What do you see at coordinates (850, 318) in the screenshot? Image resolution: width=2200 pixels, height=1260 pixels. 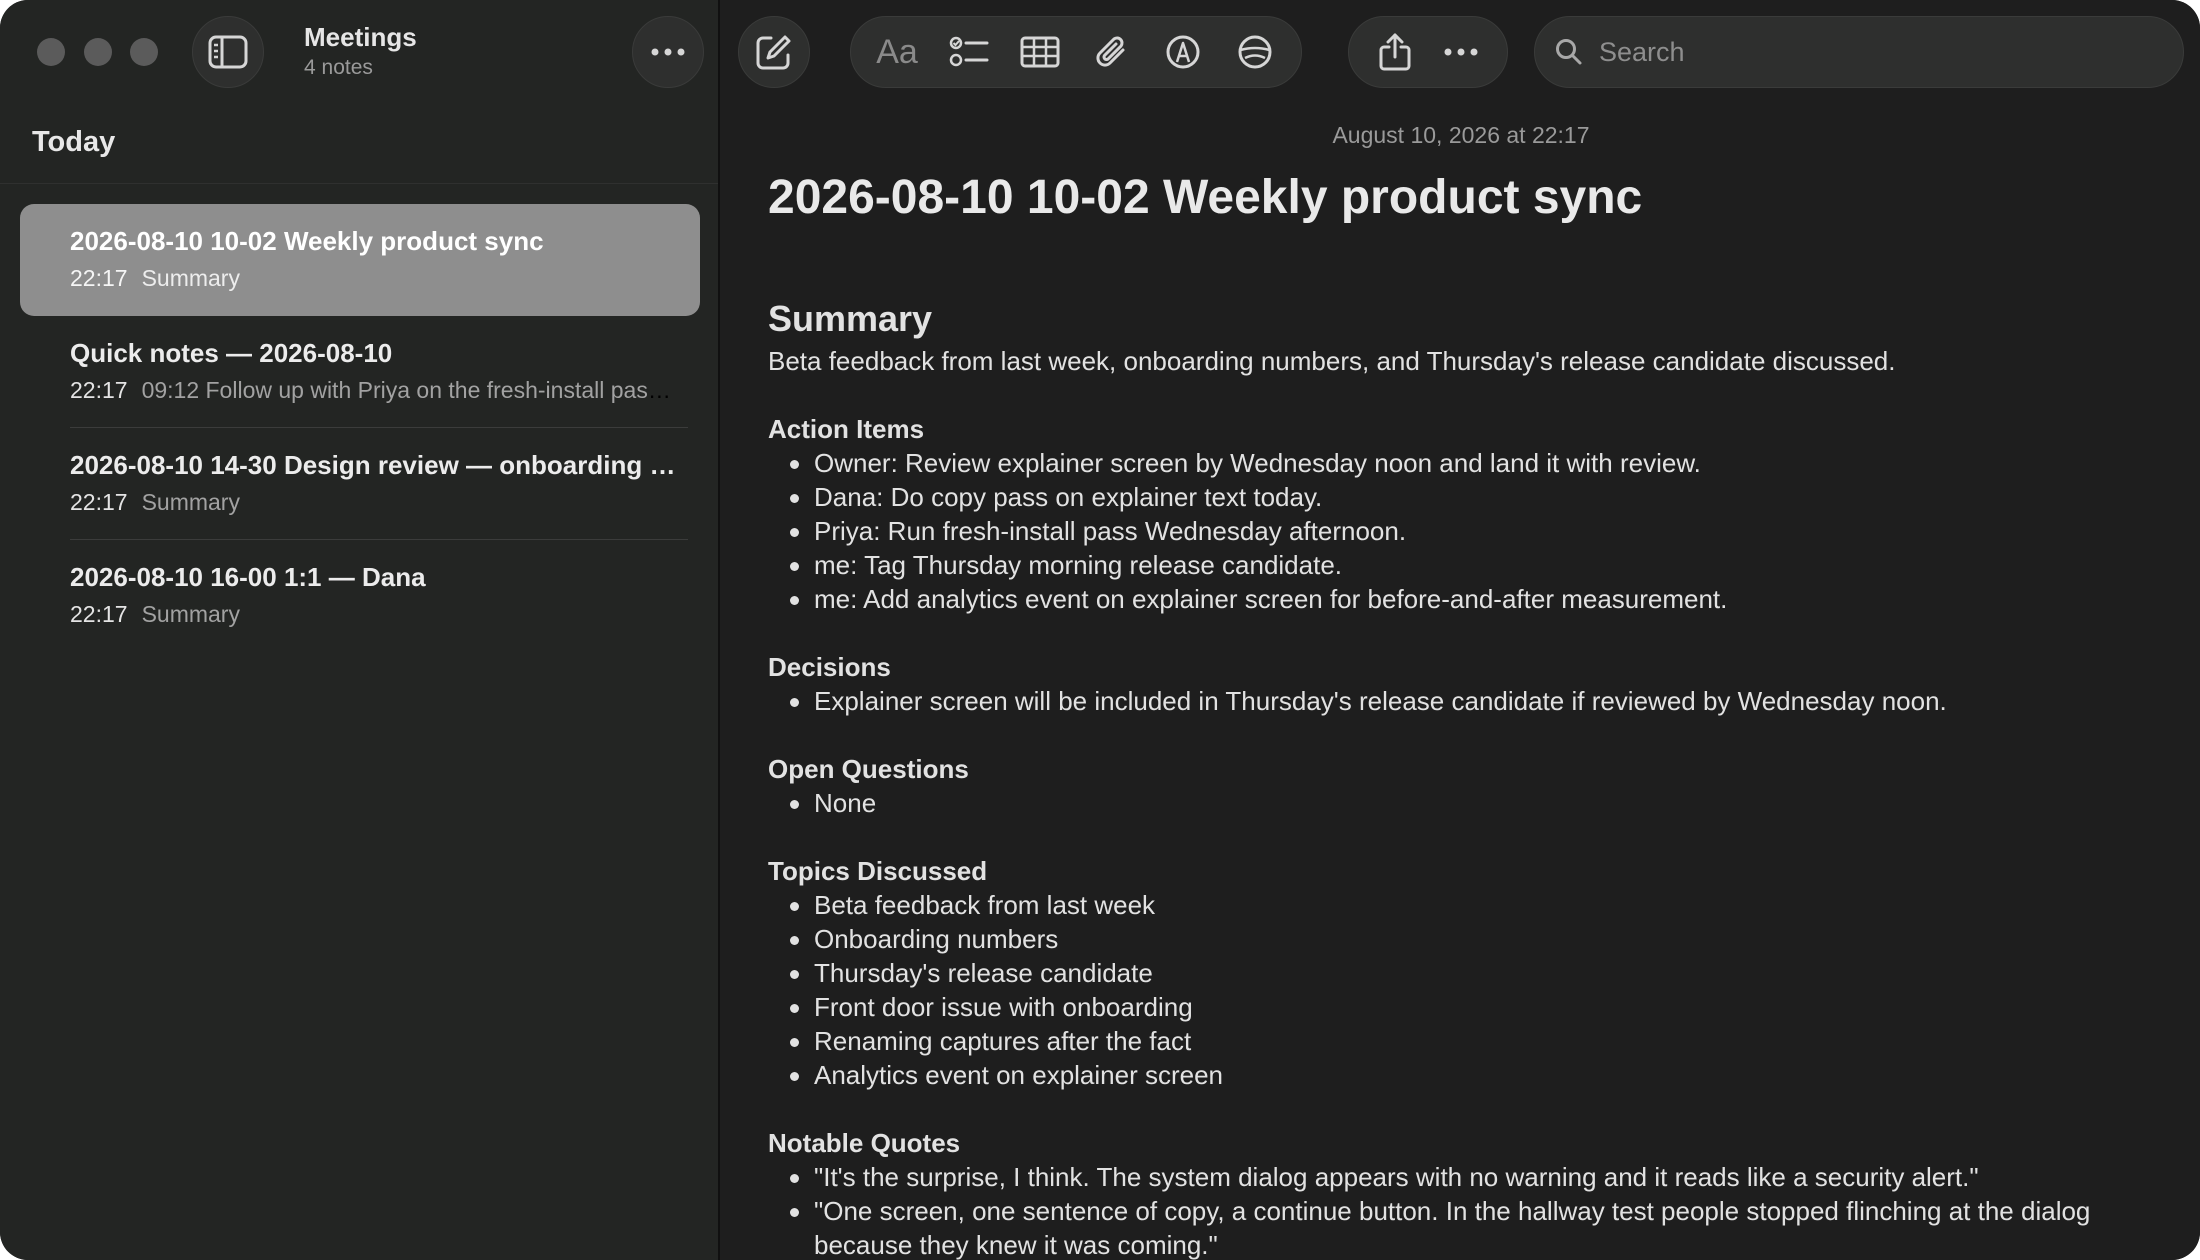 I see `heading-summary: Summary` at bounding box center [850, 318].